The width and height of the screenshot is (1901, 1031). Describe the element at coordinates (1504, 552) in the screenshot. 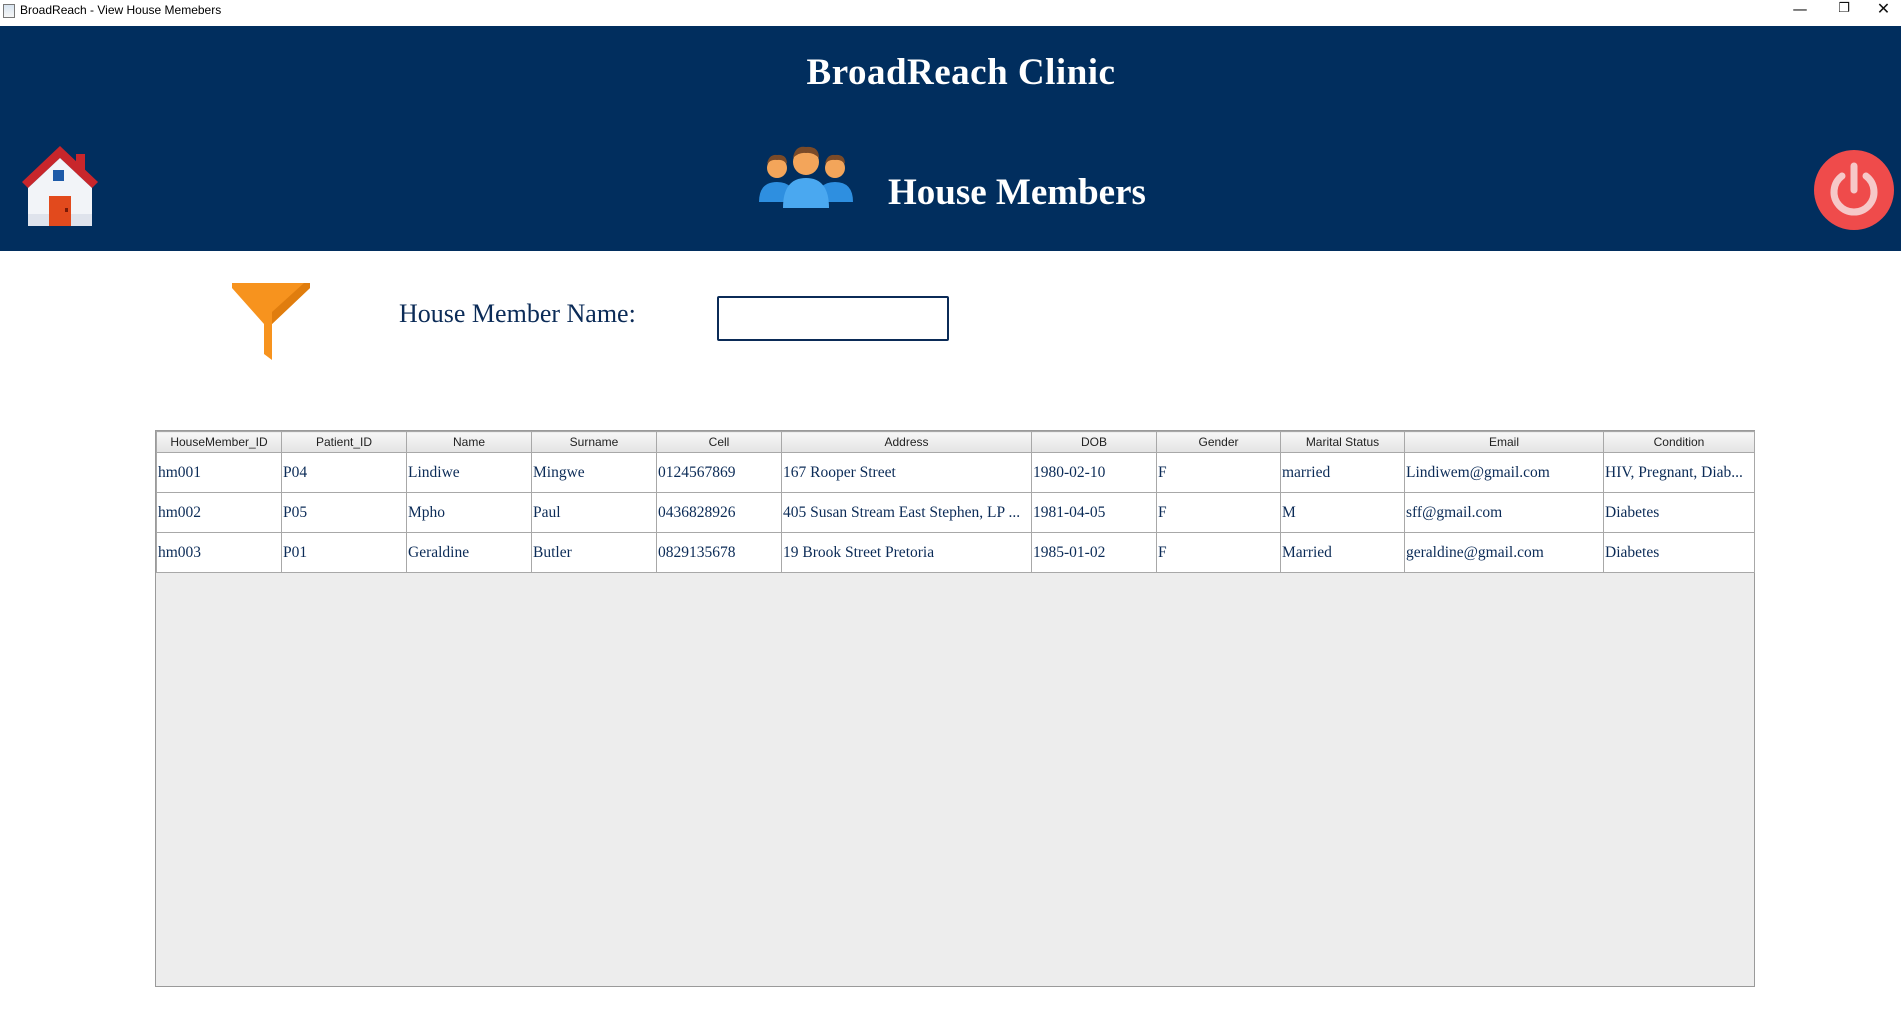

I see `table-cell: geraldine@gmail.com` at that location.